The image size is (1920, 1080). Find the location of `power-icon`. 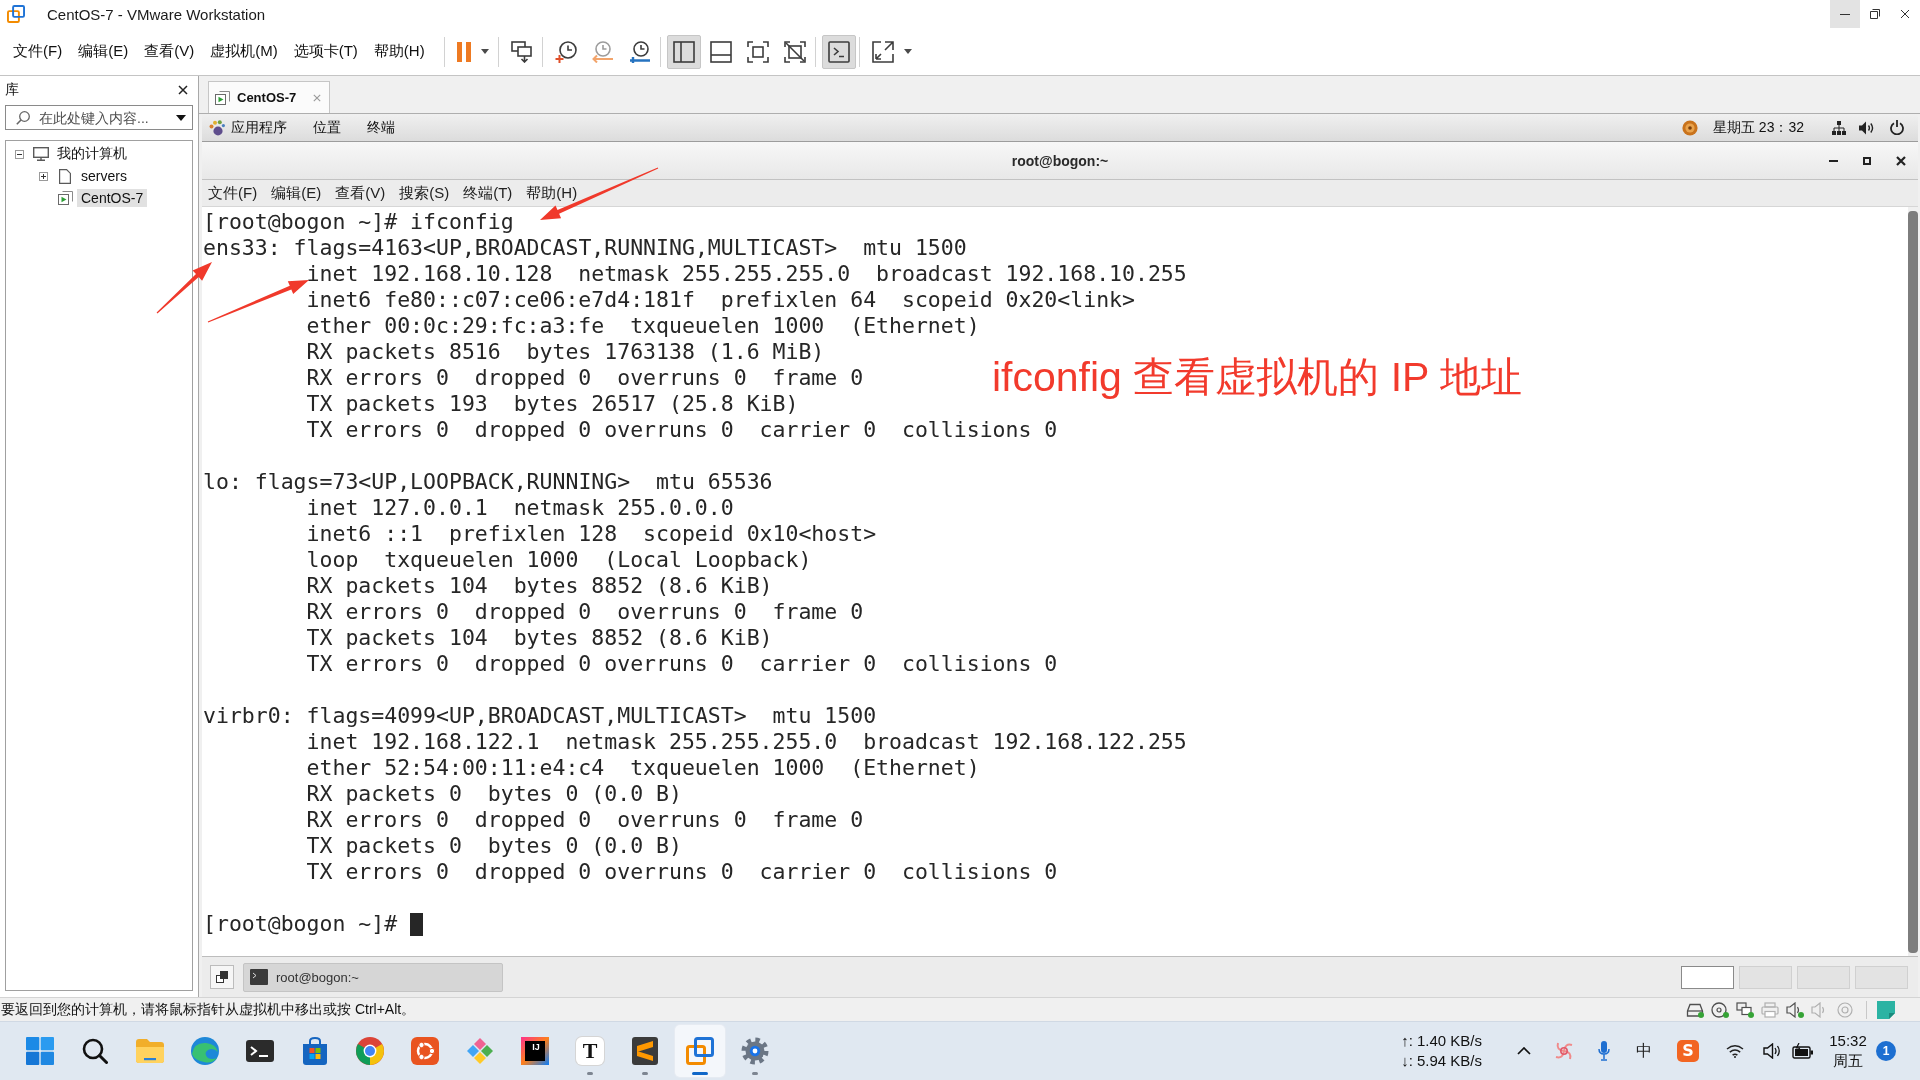

power-icon is located at coordinates (1897, 127).